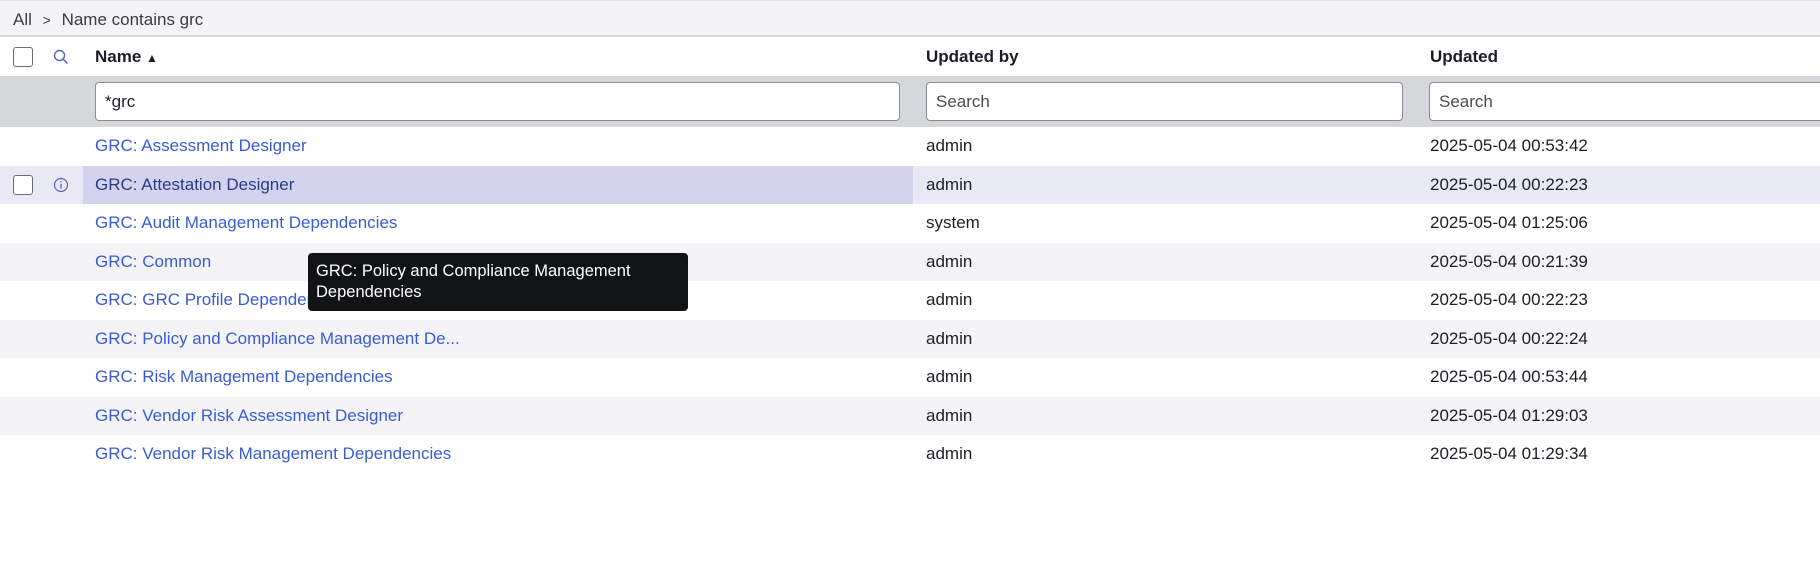 The height and width of the screenshot is (561, 1820). What do you see at coordinates (497, 101) in the screenshot?
I see `name-filter-input` at bounding box center [497, 101].